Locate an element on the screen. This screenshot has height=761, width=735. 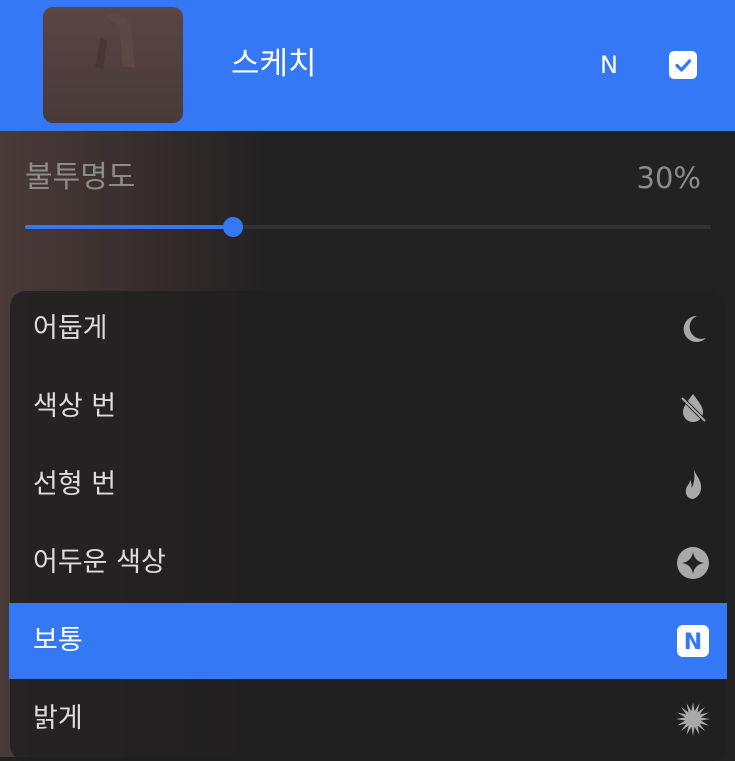
flame-icon is located at coordinates (693, 485).